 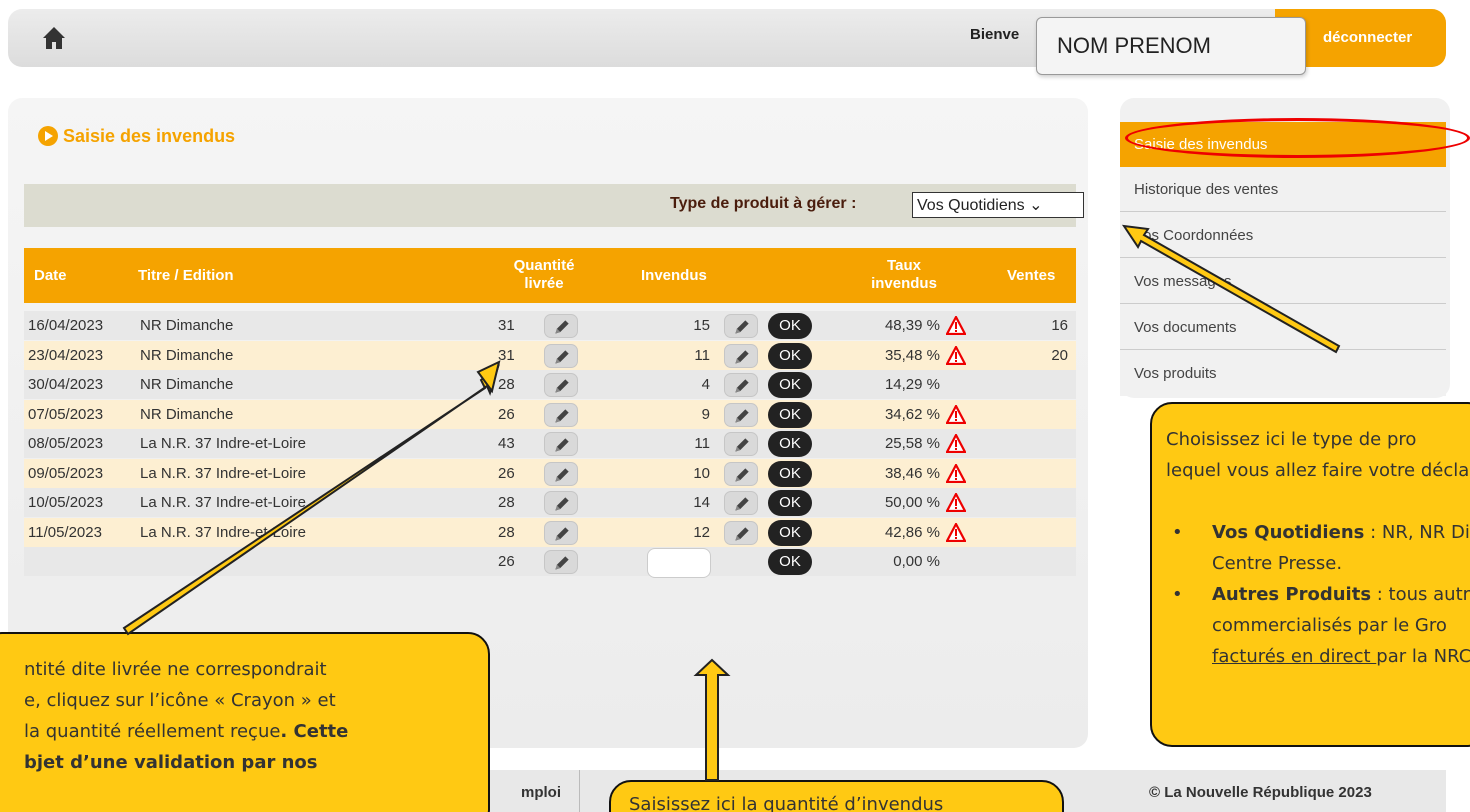 I want to click on page-title: Saisie des invendus, so click(x=149, y=136).